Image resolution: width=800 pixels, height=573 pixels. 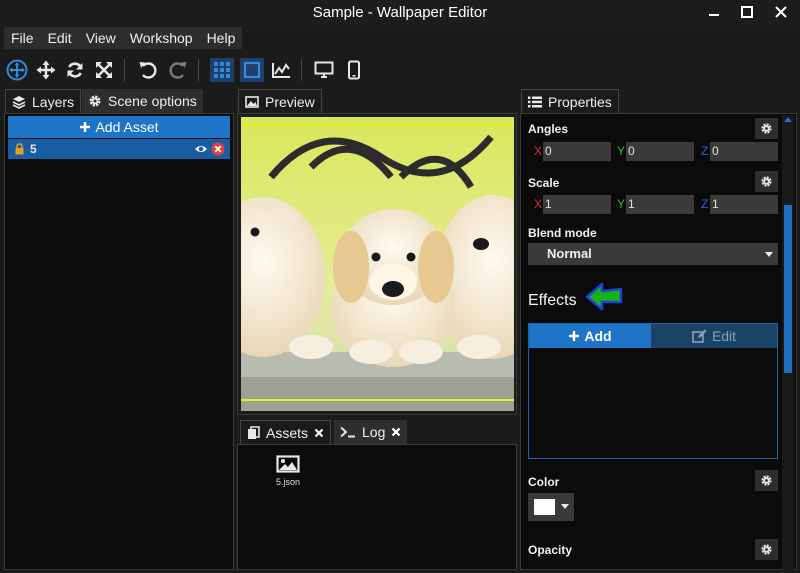 I want to click on tab-assets-label: Assets, so click(x=287, y=432).